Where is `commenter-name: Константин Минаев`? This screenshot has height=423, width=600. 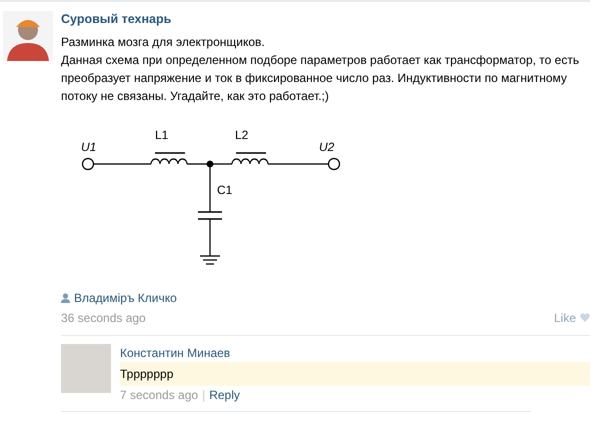 commenter-name: Константин Минаев is located at coordinates (355, 353).